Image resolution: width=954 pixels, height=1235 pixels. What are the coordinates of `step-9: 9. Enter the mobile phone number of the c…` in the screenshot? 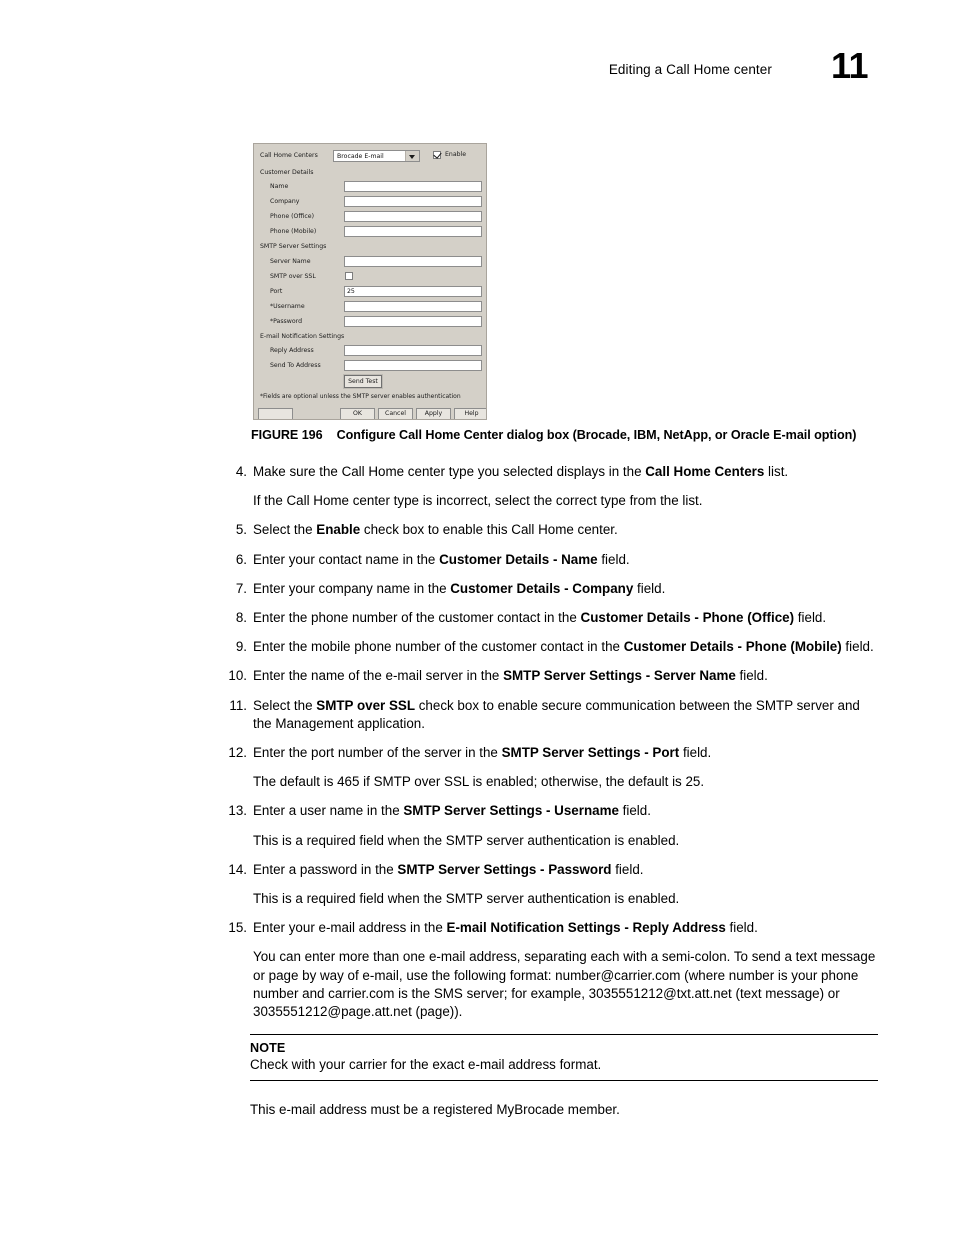 It's located at (551, 647).